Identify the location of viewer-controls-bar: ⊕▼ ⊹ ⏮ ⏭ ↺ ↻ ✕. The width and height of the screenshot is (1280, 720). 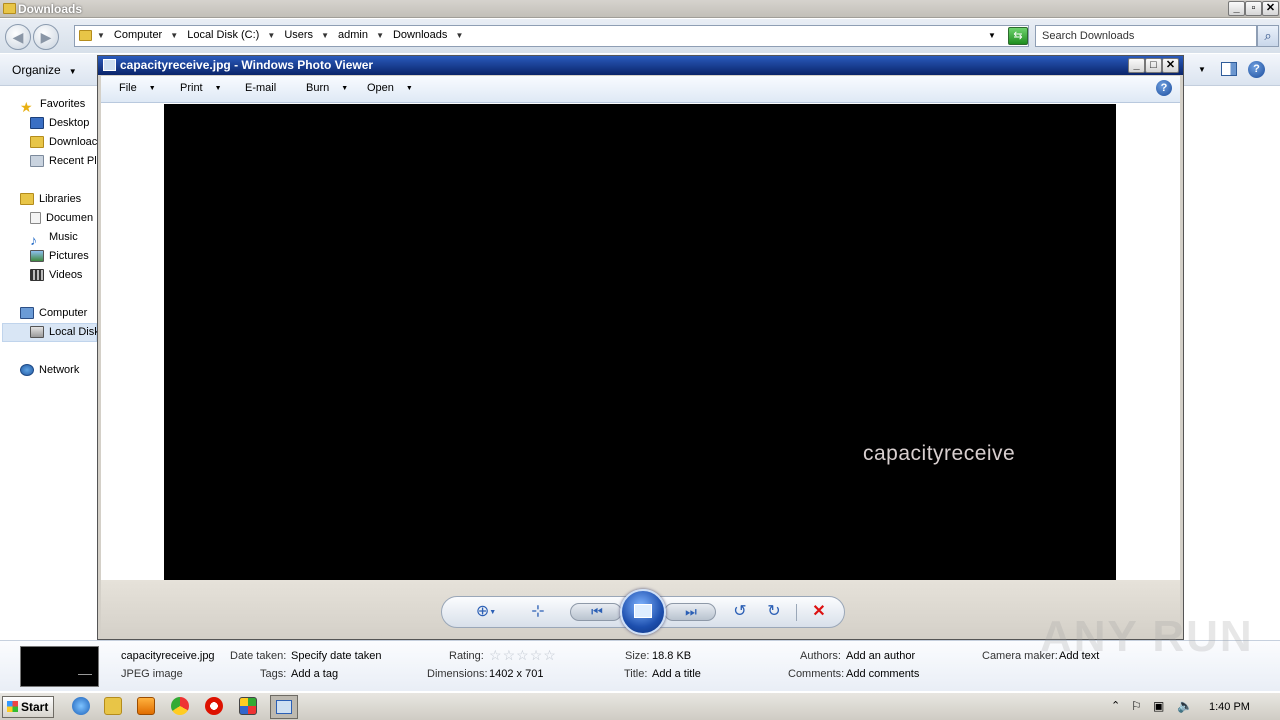
(640, 609).